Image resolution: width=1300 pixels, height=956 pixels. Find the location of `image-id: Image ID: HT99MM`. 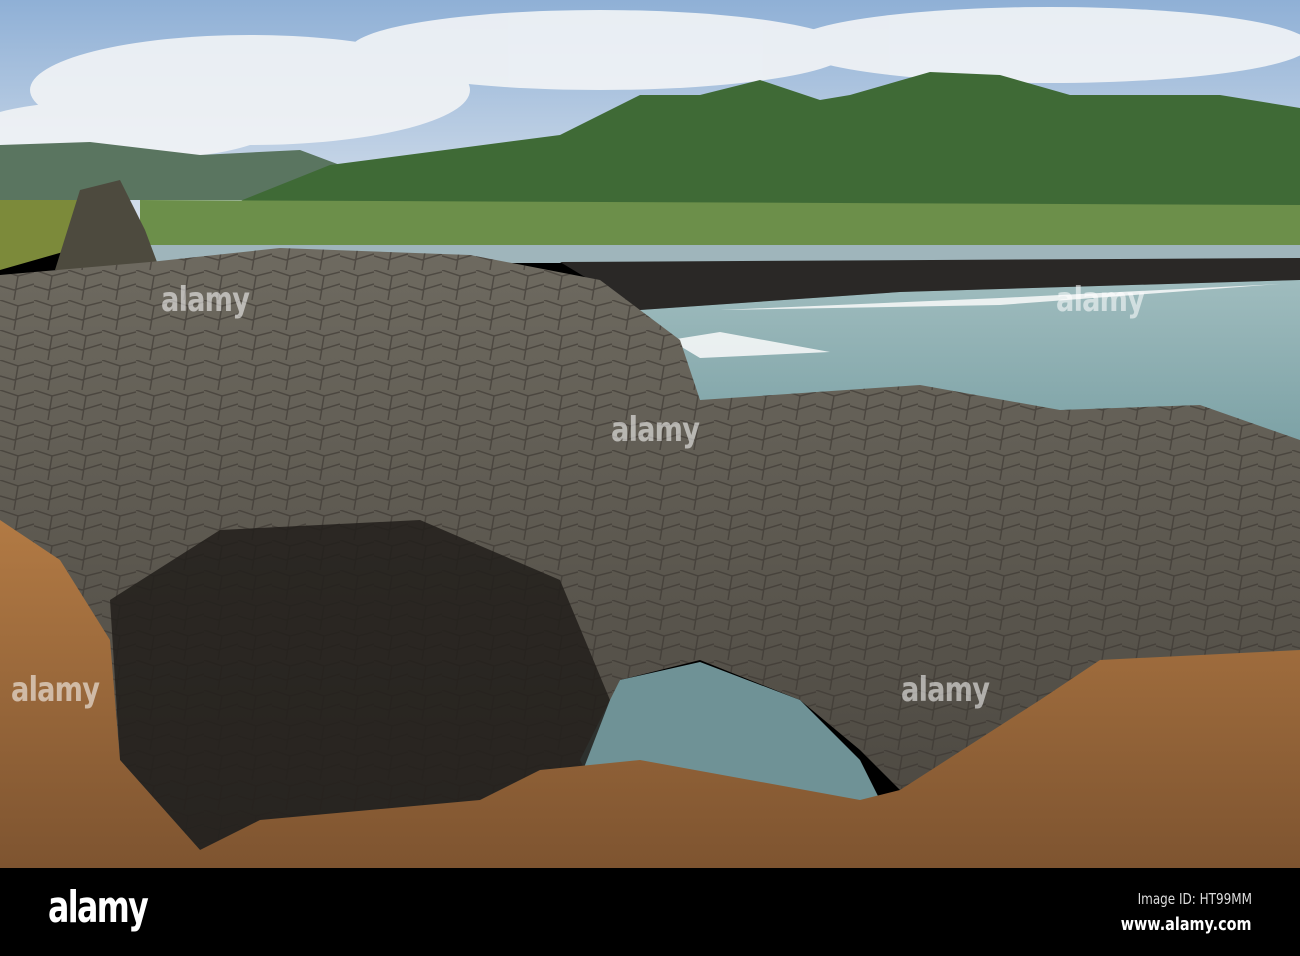

image-id: Image ID: HT99MM is located at coordinates (1194, 899).